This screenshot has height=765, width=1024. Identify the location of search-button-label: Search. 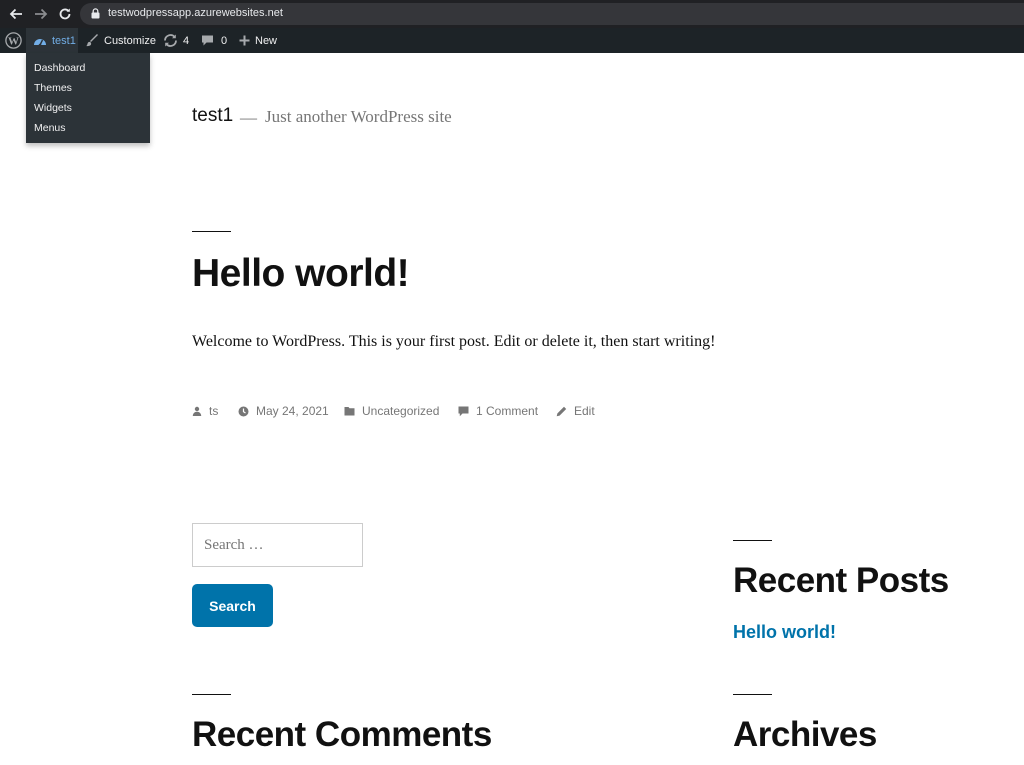
(232, 605).